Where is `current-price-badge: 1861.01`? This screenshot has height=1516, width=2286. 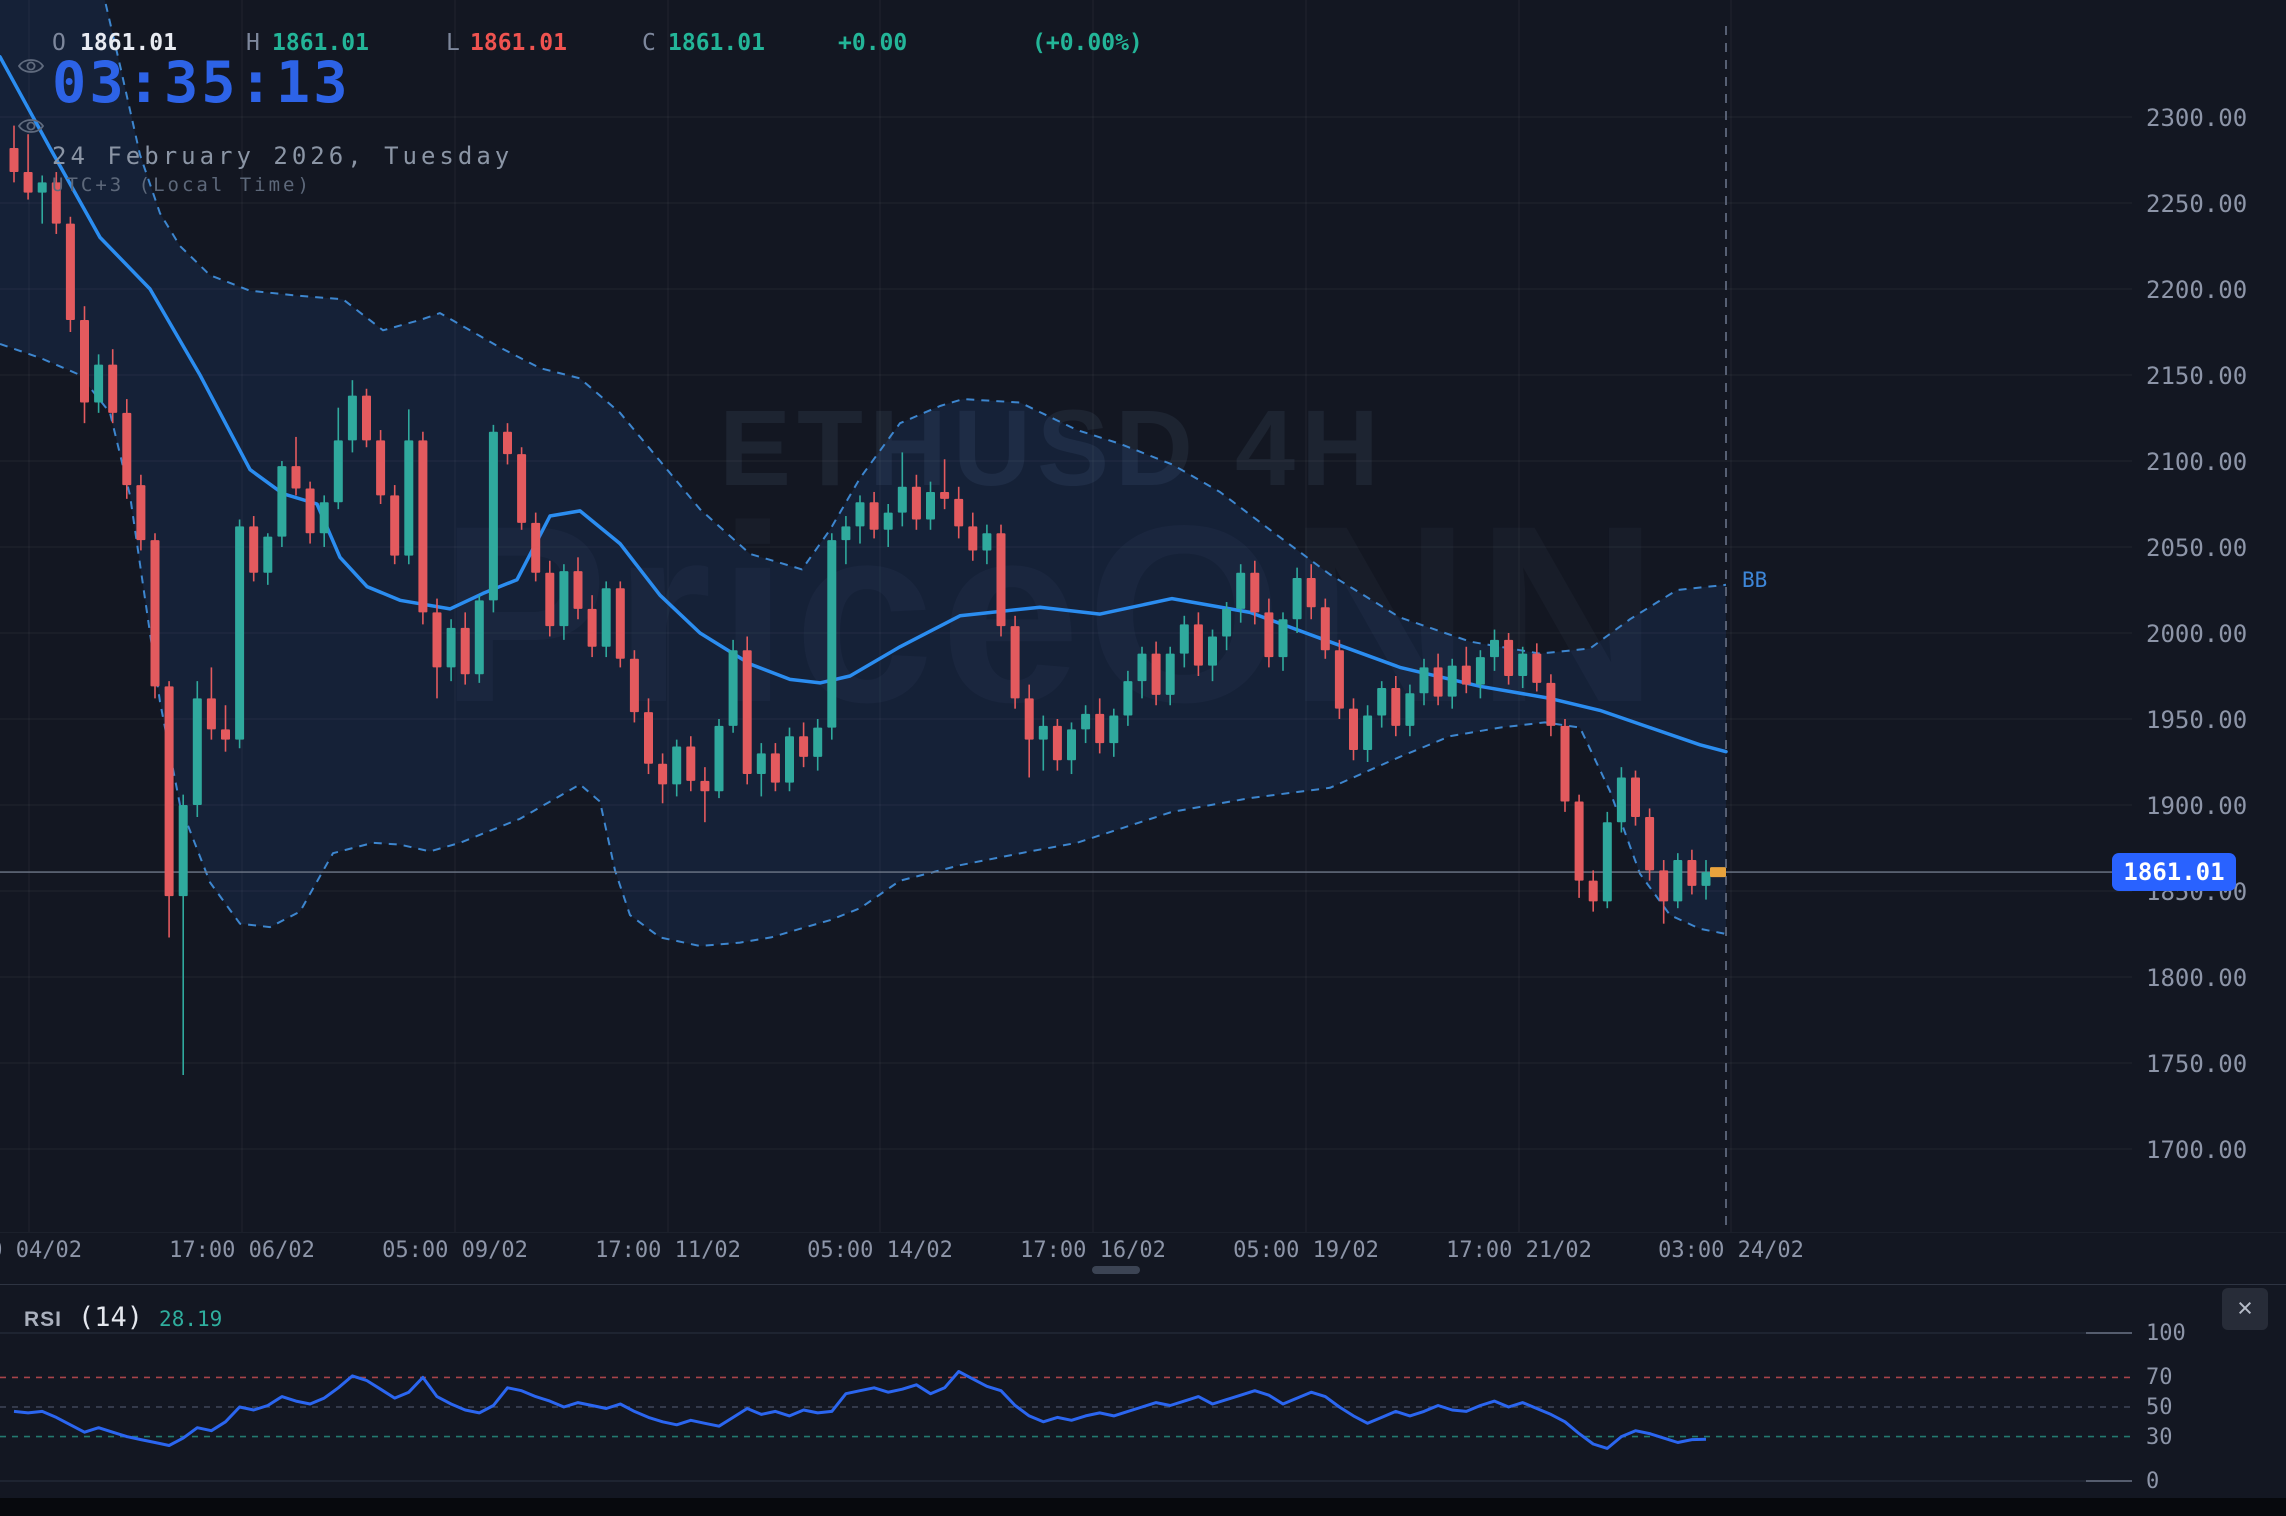
current-price-badge: 1861.01 is located at coordinates (2174, 872).